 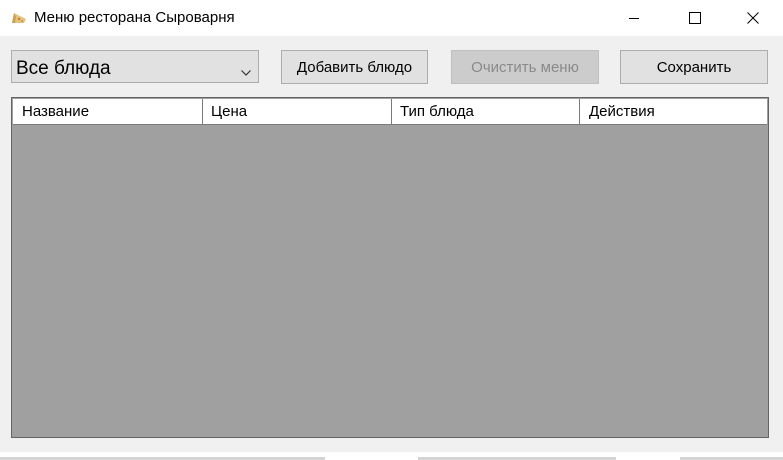 What do you see at coordinates (19, 18) in the screenshot?
I see `cheese-app-icon` at bounding box center [19, 18].